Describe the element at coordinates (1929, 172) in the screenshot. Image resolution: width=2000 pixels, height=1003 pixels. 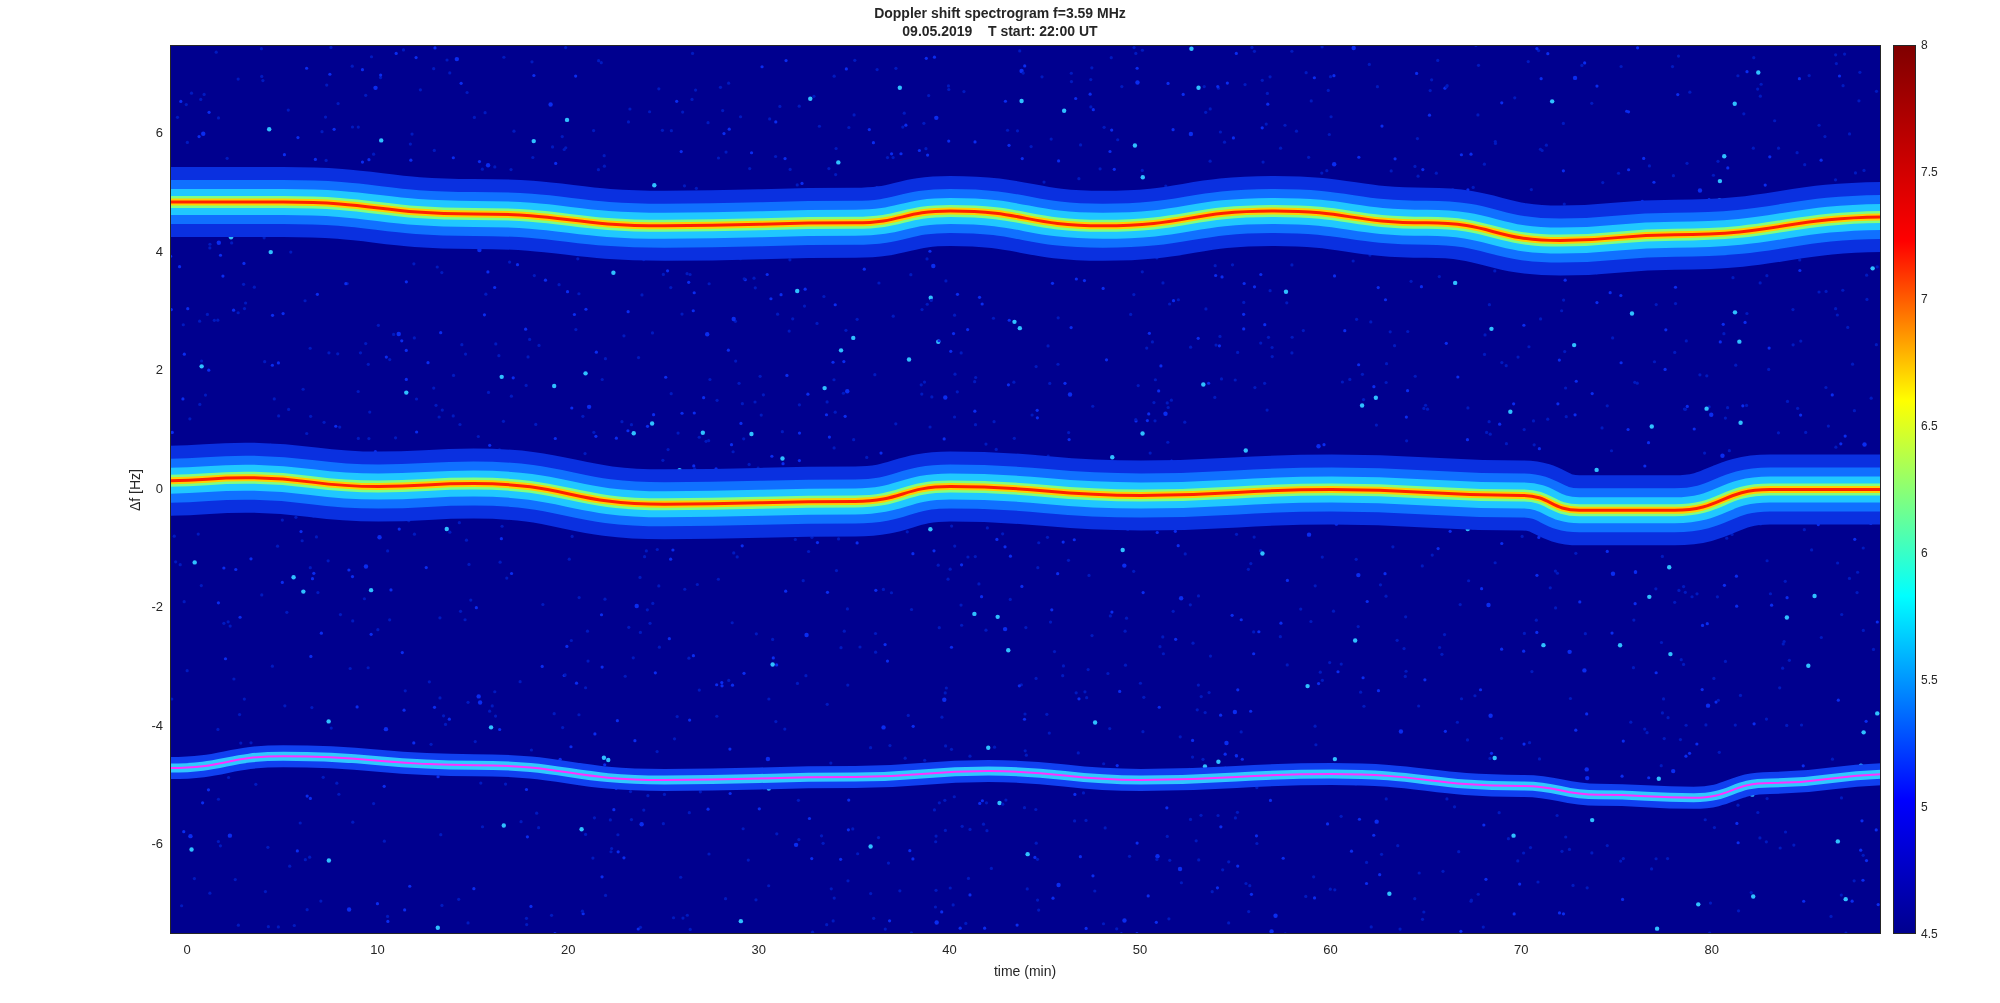
I see `colorbar-tick-label: 7.5` at that location.